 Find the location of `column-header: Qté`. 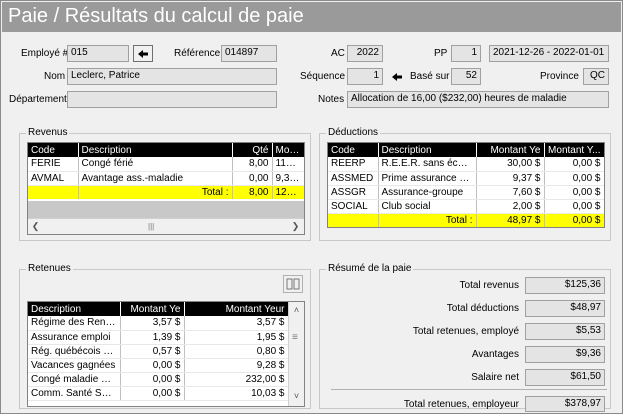

column-header: Qté is located at coordinates (252, 150).